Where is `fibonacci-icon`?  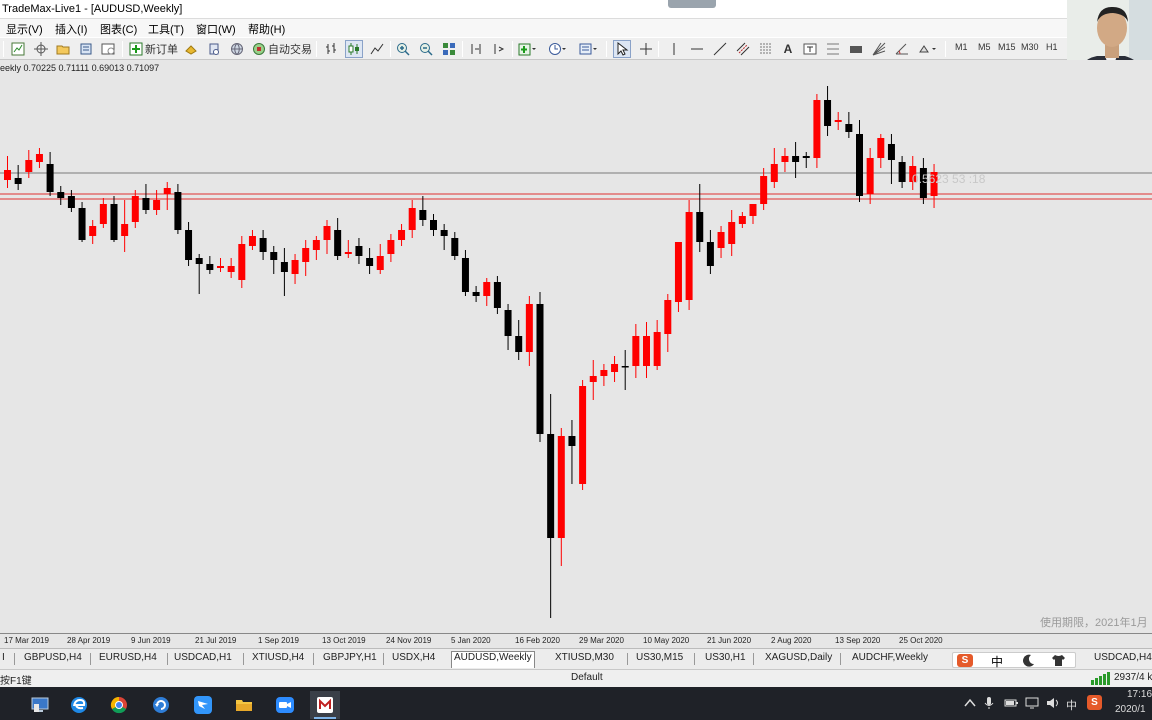
fibonacci-icon is located at coordinates (766, 49).